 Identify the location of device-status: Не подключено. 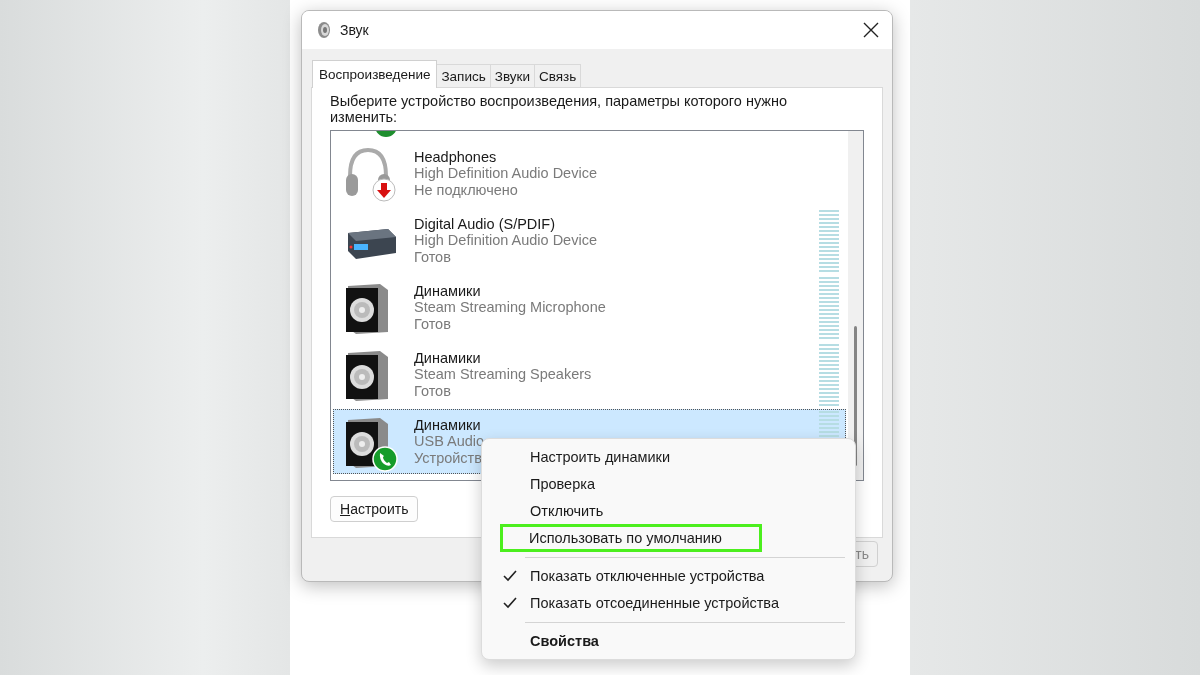
(466, 190).